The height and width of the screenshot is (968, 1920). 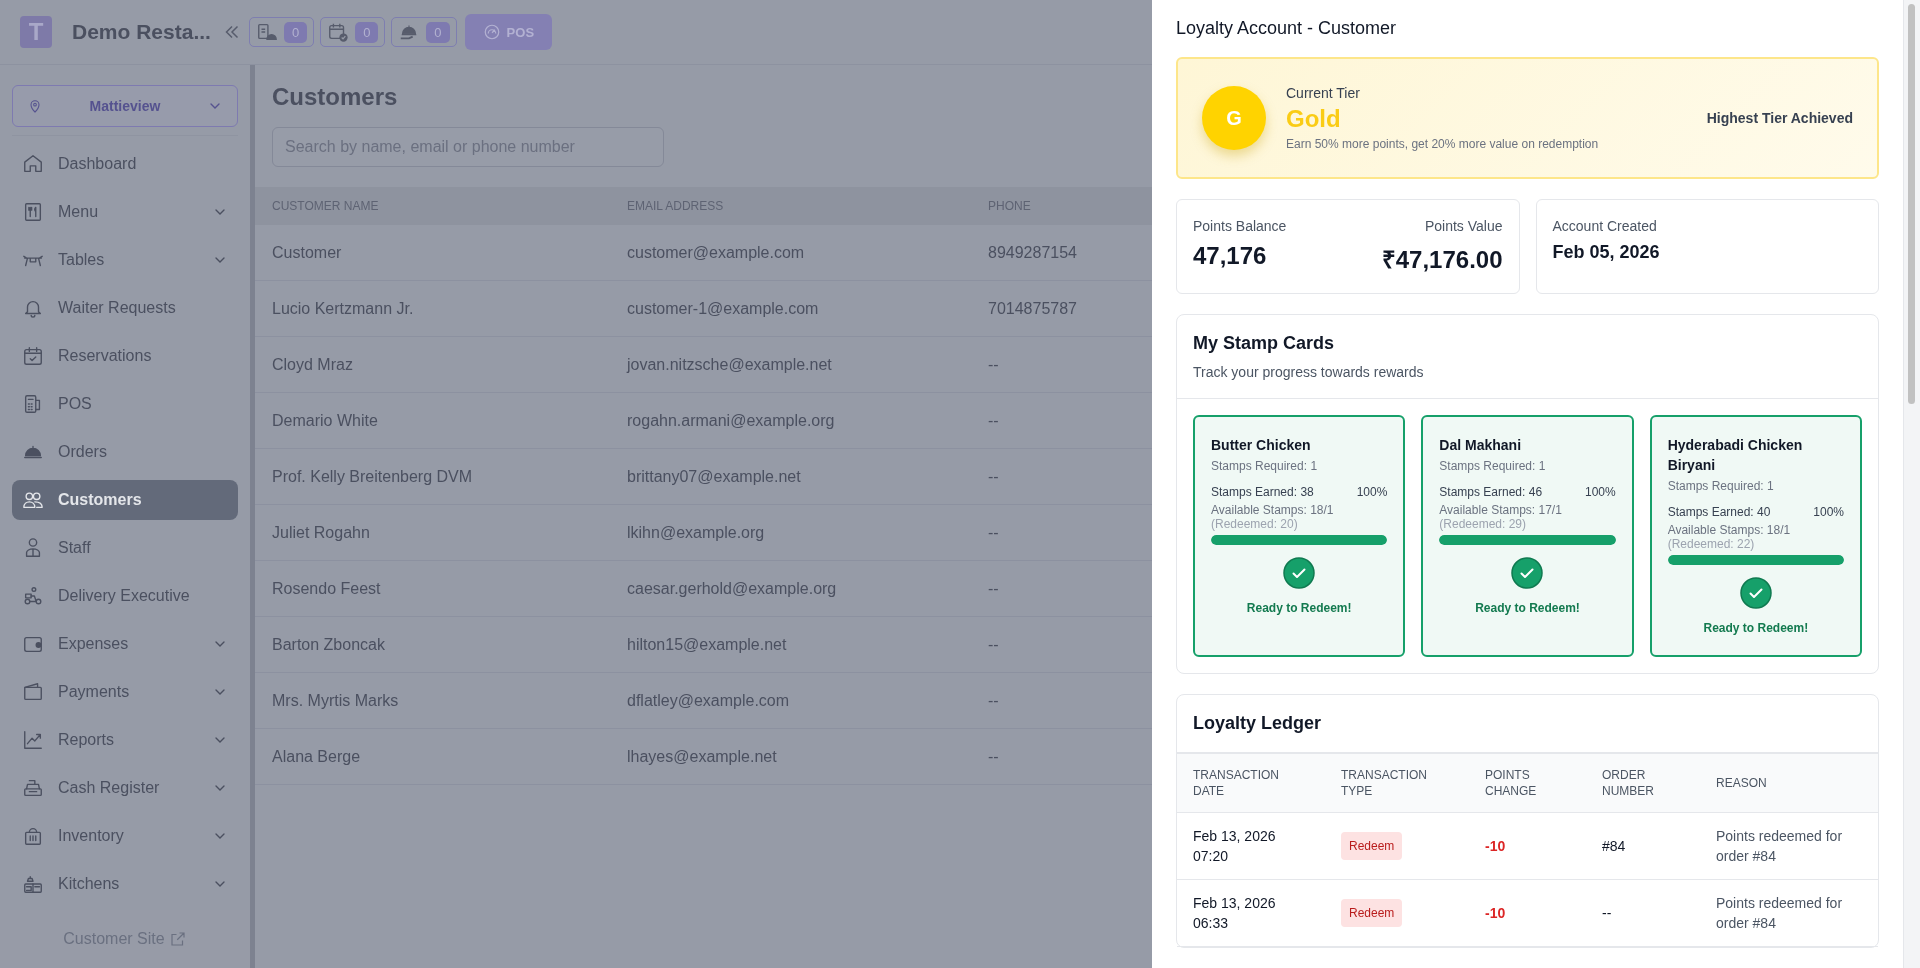 What do you see at coordinates (432, 757) in the screenshot?
I see `table-cell: Alana Berge` at bounding box center [432, 757].